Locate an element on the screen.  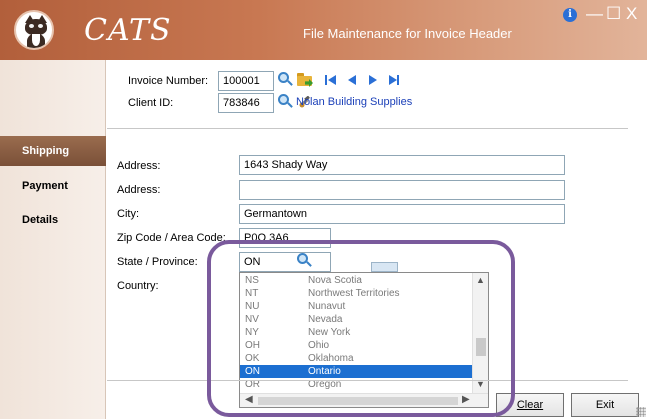
clear-button-label: Clear is located at coordinates (530, 405).